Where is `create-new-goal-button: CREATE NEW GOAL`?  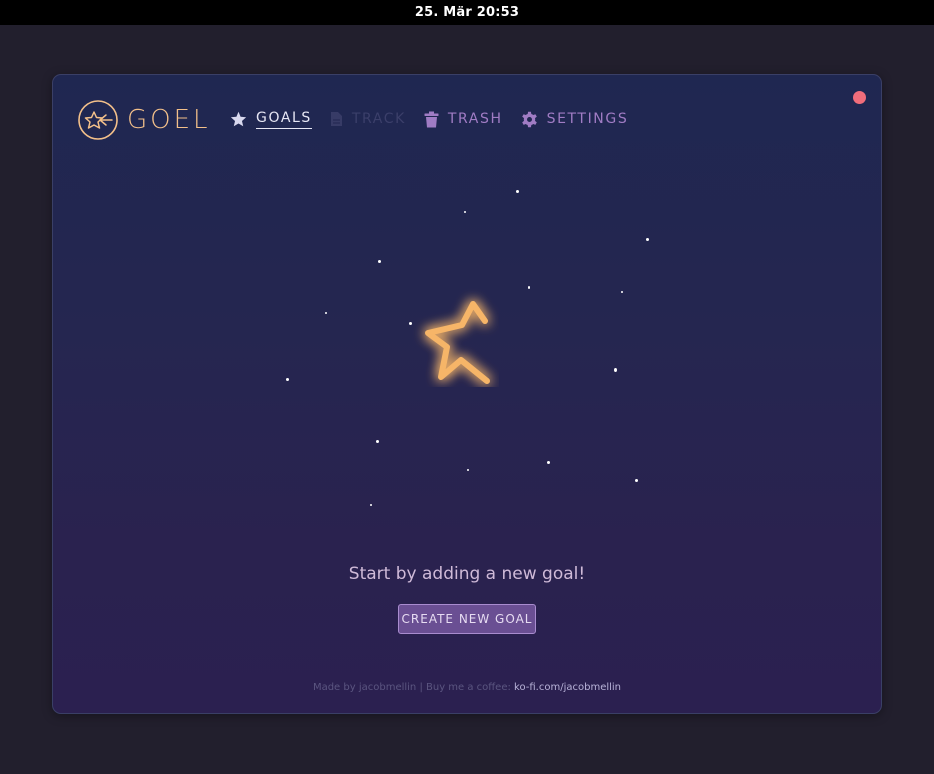
create-new-goal-button: CREATE NEW GOAL is located at coordinates (467, 619).